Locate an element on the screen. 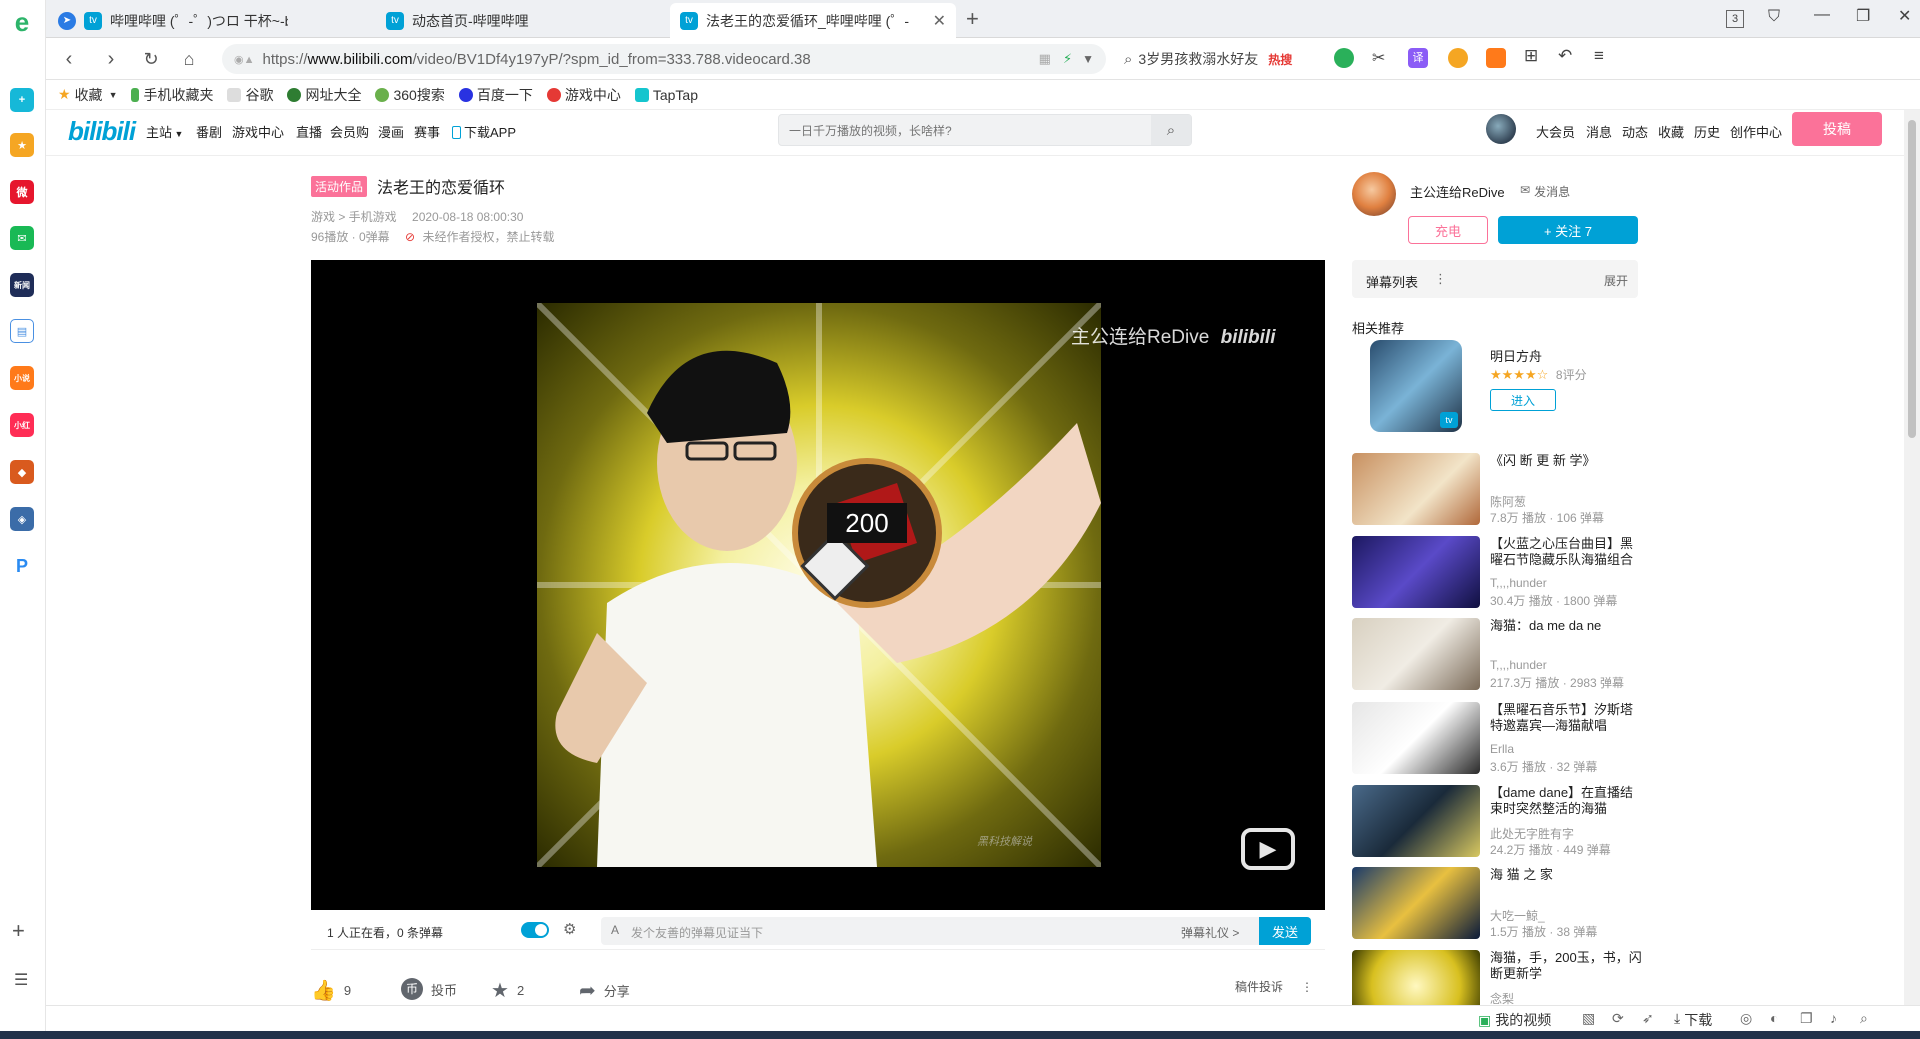 The height and width of the screenshot is (1039, 1920). volume-icon: ♪ is located at coordinates (1833, 1018).